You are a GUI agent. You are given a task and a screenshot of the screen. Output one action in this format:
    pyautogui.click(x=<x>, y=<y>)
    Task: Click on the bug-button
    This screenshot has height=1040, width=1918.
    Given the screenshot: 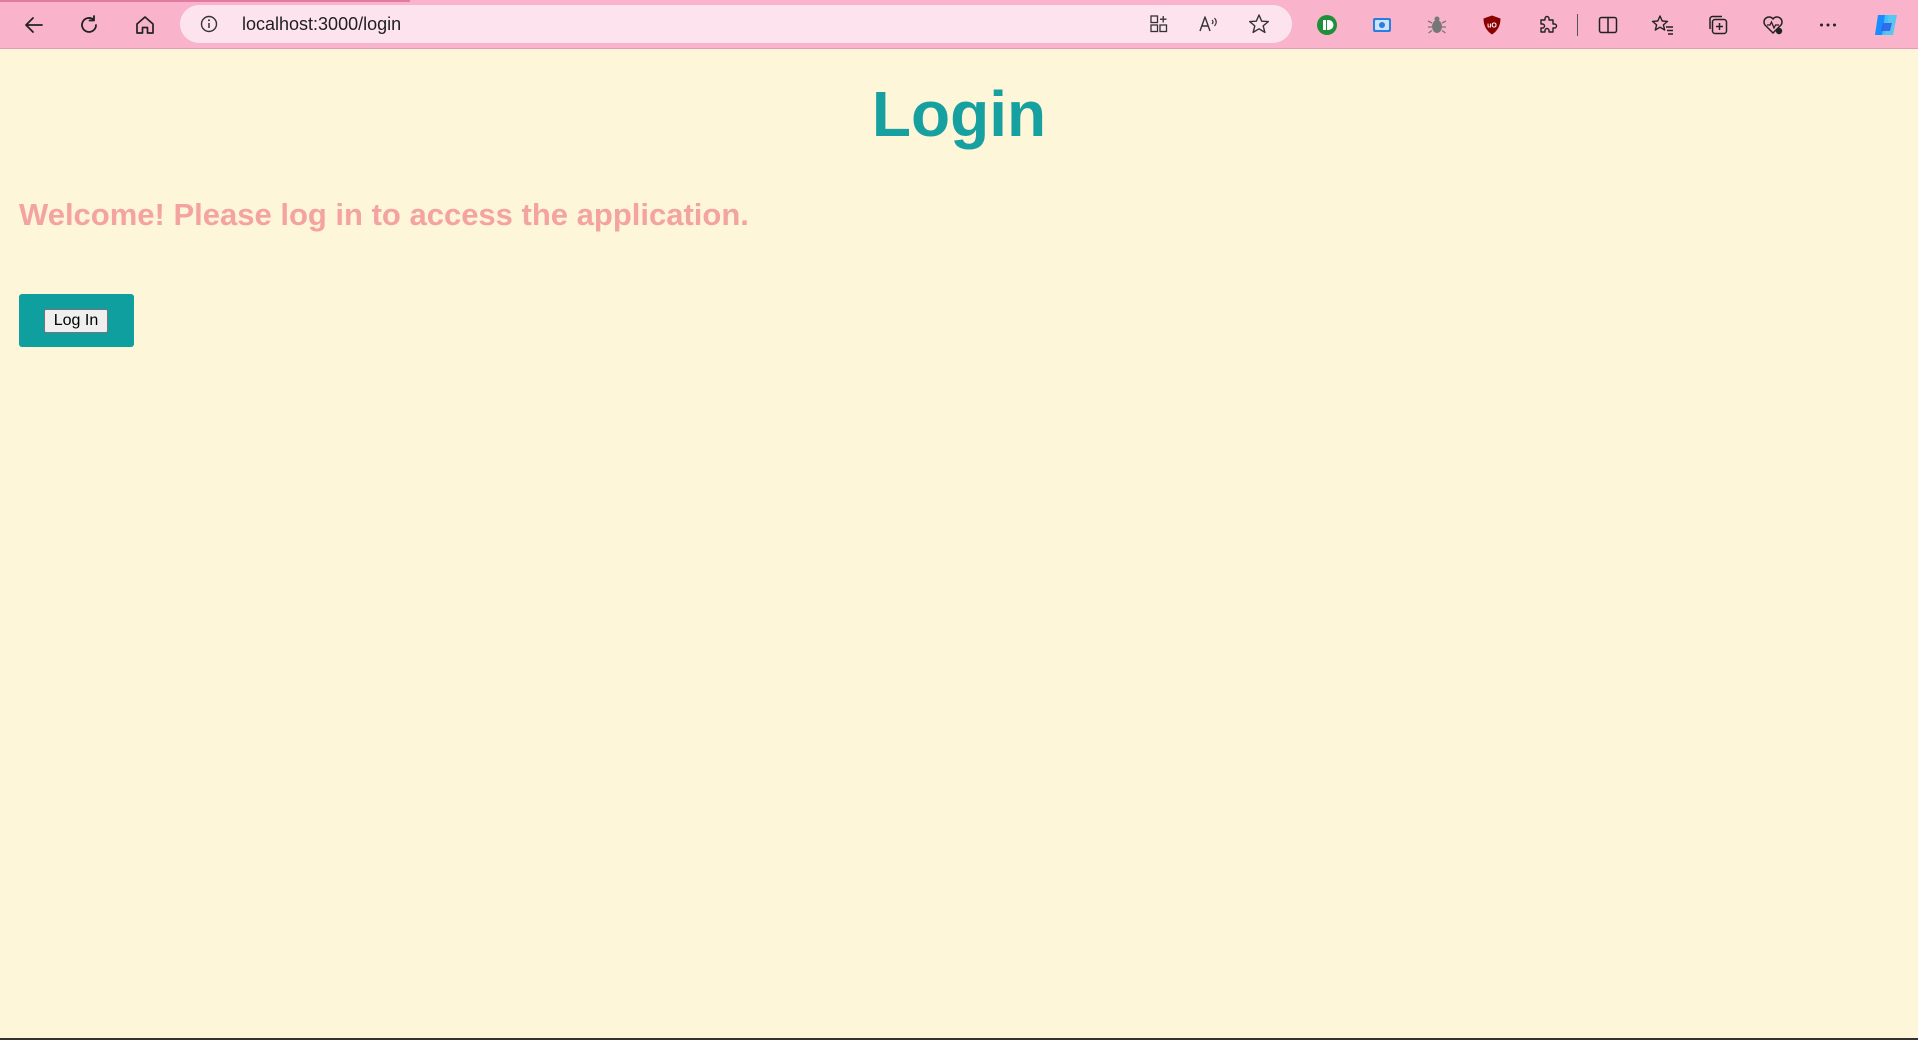 What is the action you would take?
    pyautogui.click(x=1437, y=25)
    